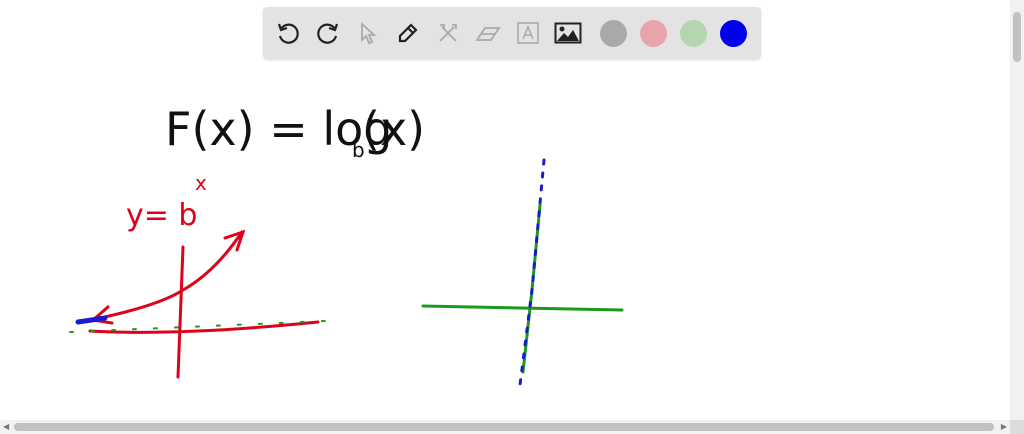  I want to click on undo-icon, so click(288, 33).